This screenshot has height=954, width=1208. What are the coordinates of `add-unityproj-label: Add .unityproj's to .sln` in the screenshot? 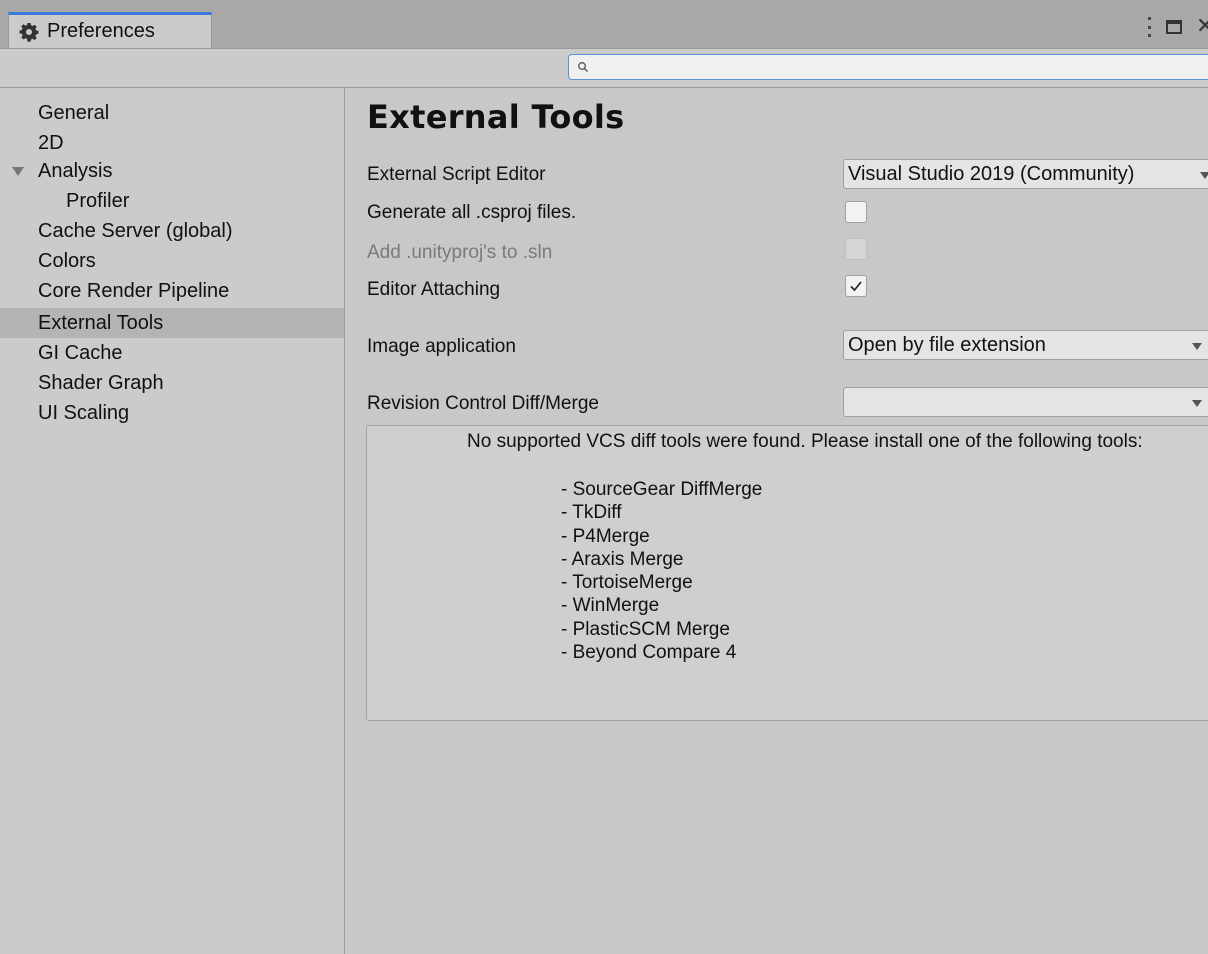 It's located at (460, 252).